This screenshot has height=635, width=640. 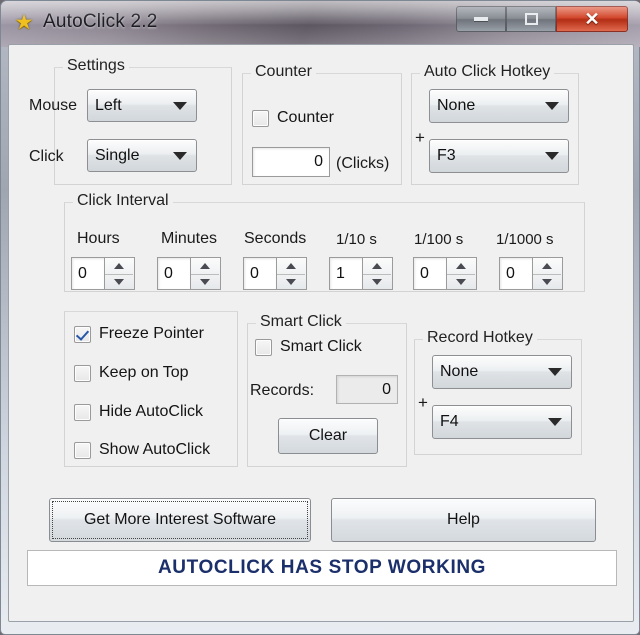 I want to click on tenth-second-decrement-button, so click(x=377, y=282).